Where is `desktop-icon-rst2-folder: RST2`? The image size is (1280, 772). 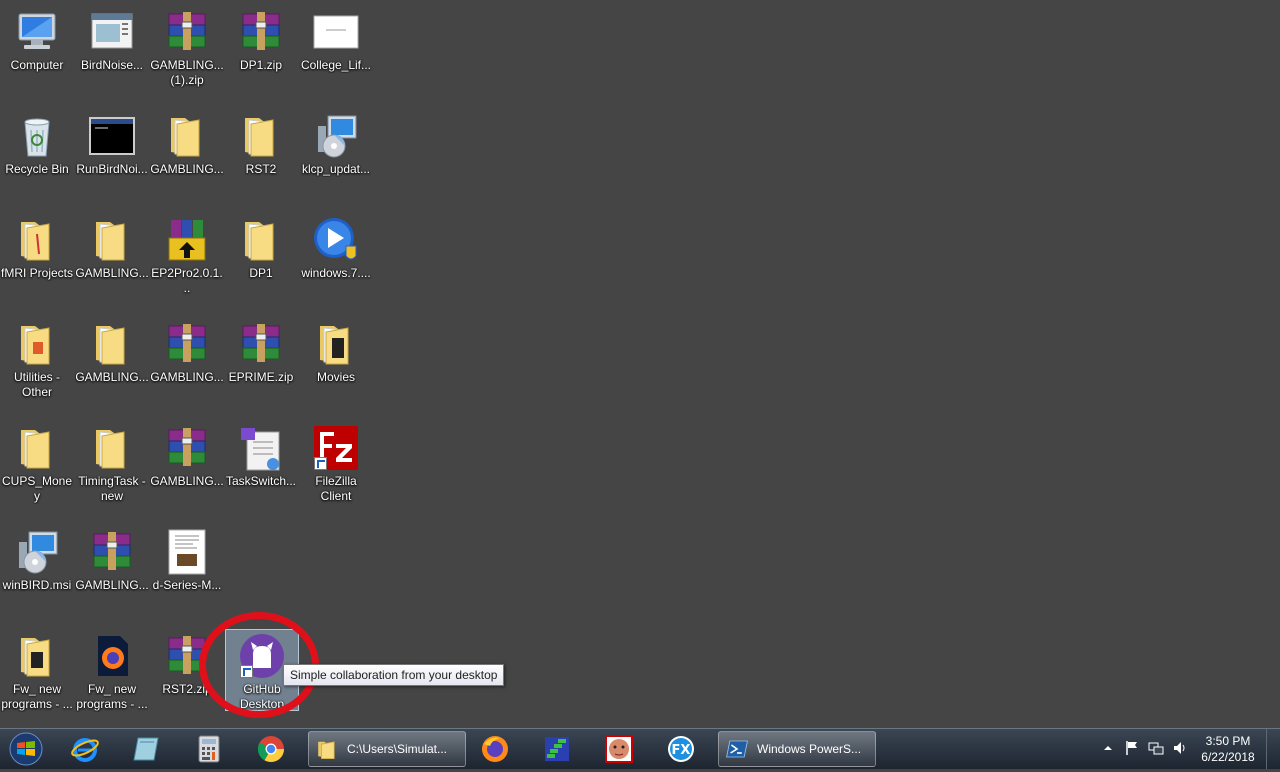 desktop-icon-rst2-folder: RST2 is located at coordinates (261, 154).